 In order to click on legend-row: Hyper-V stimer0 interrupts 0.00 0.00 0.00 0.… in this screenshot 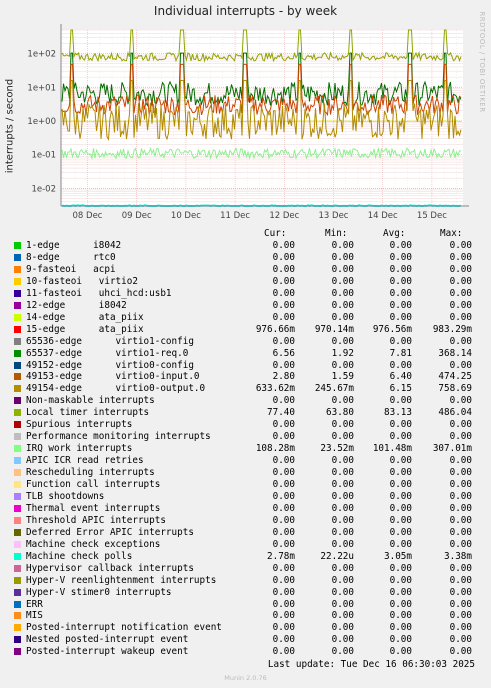, I will do `click(245, 593)`.